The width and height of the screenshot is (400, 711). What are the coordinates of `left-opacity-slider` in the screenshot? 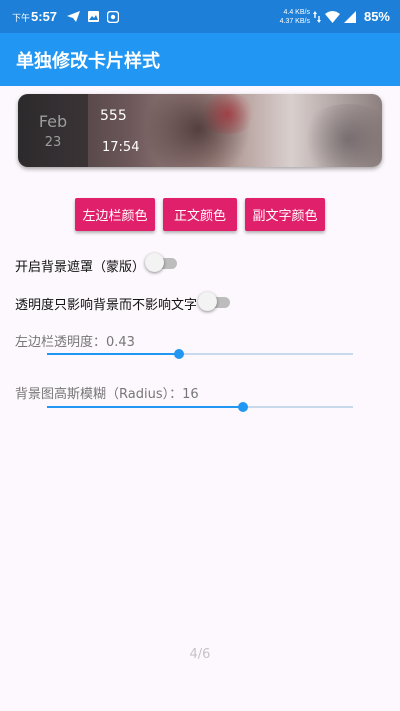 It's located at (200, 354).